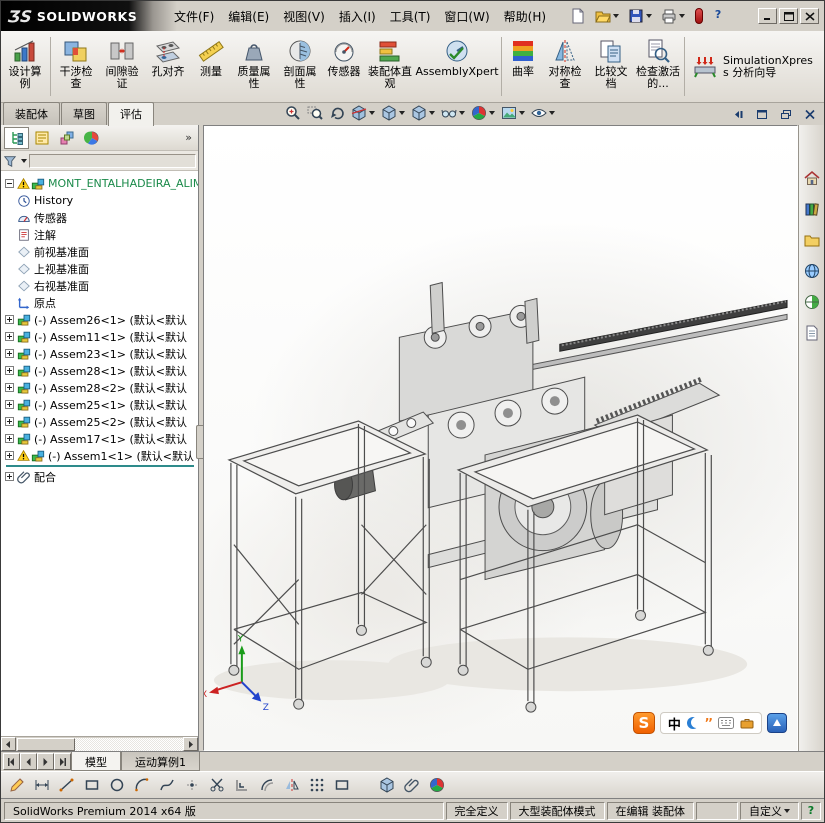 The width and height of the screenshot is (825, 823). I want to click on menu-file: 文件(F), so click(194, 16).